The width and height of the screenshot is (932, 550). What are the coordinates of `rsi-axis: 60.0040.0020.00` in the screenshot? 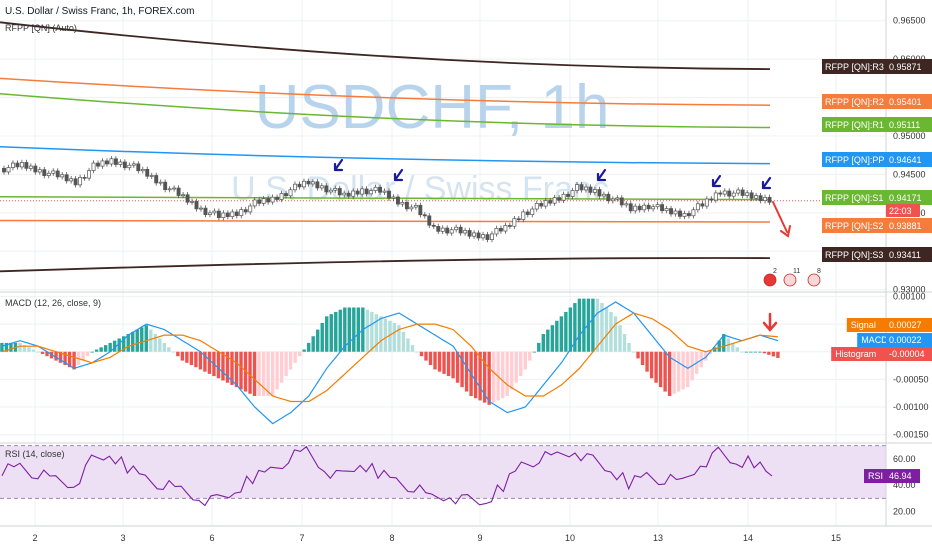 It's located at (904, 485).